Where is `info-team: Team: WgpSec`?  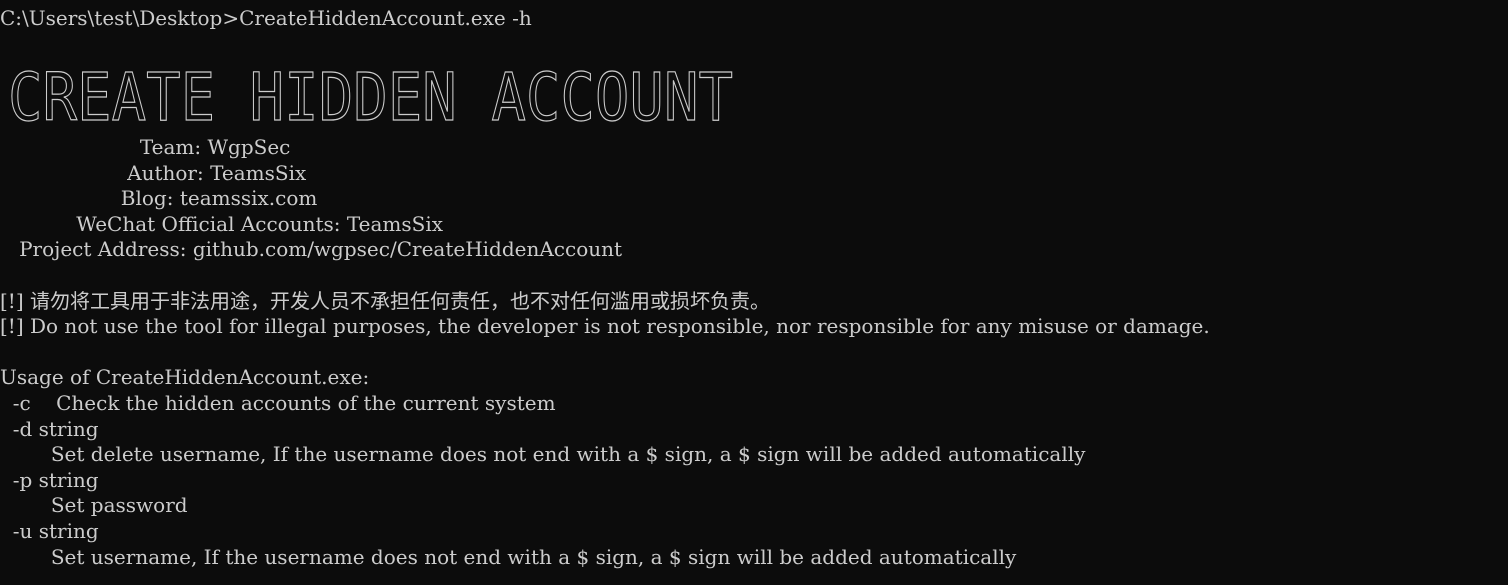 info-team: Team: WgpSec is located at coordinates (145, 147).